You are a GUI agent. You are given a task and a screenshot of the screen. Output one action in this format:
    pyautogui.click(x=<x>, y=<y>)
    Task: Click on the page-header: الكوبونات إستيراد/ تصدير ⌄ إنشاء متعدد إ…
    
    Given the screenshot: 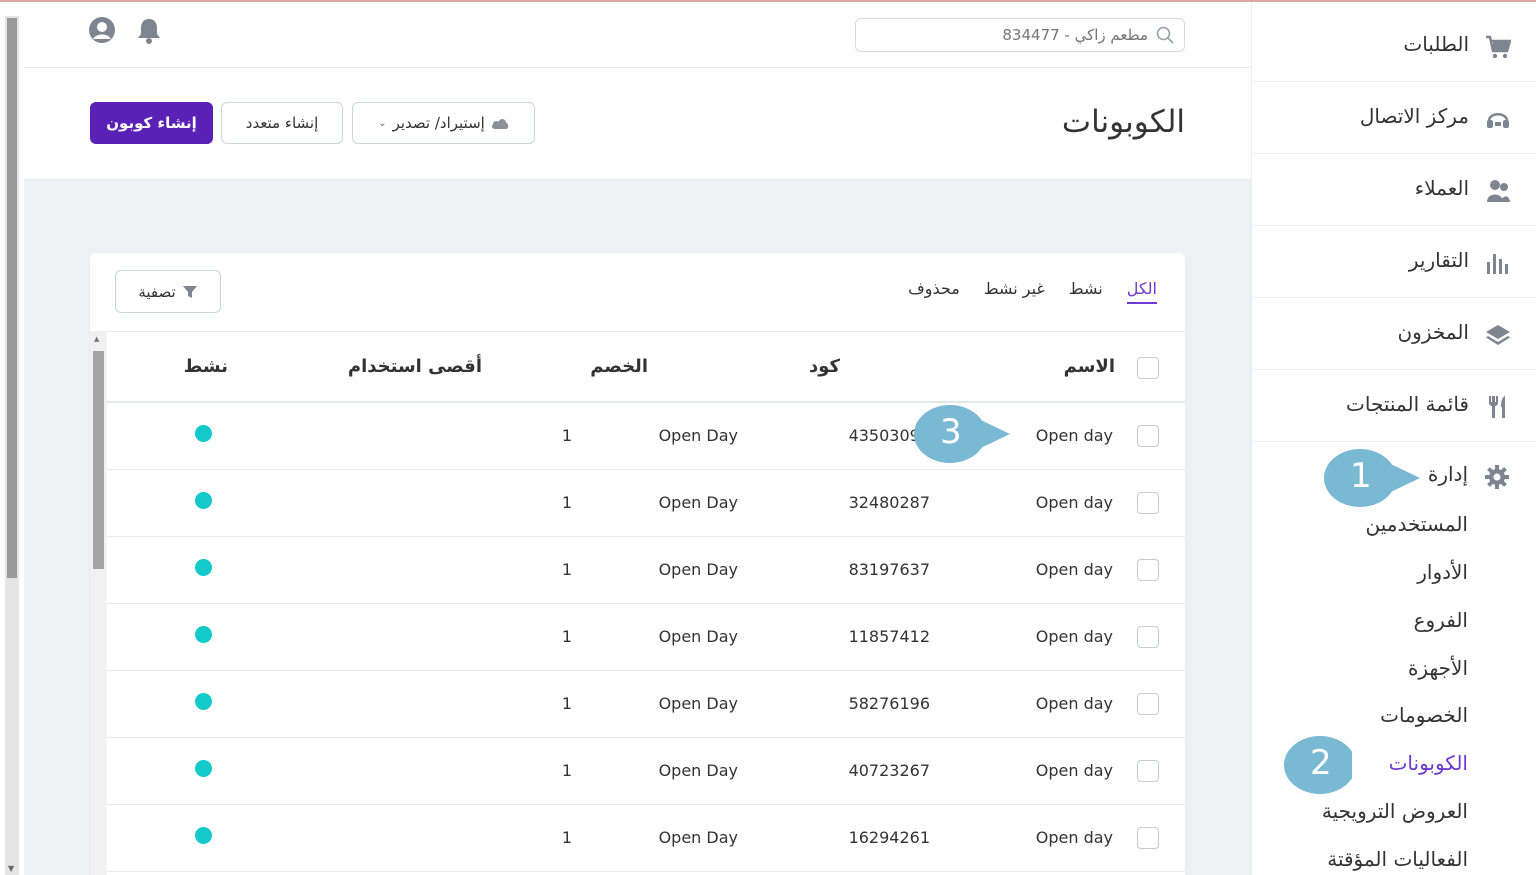 What is the action you would take?
    pyautogui.click(x=637, y=124)
    